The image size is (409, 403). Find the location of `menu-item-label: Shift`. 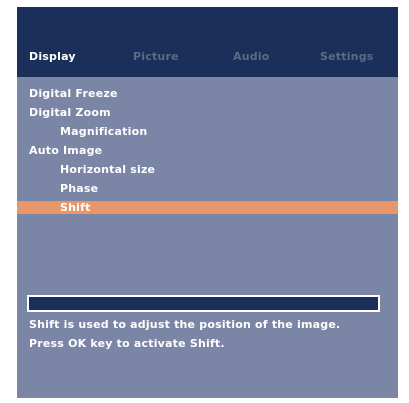

menu-item-label: Shift is located at coordinates (75, 207).